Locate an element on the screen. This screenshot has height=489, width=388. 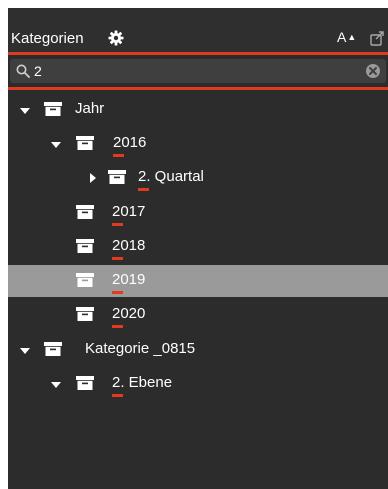
tree-item-label: 2020 is located at coordinates (129, 313).